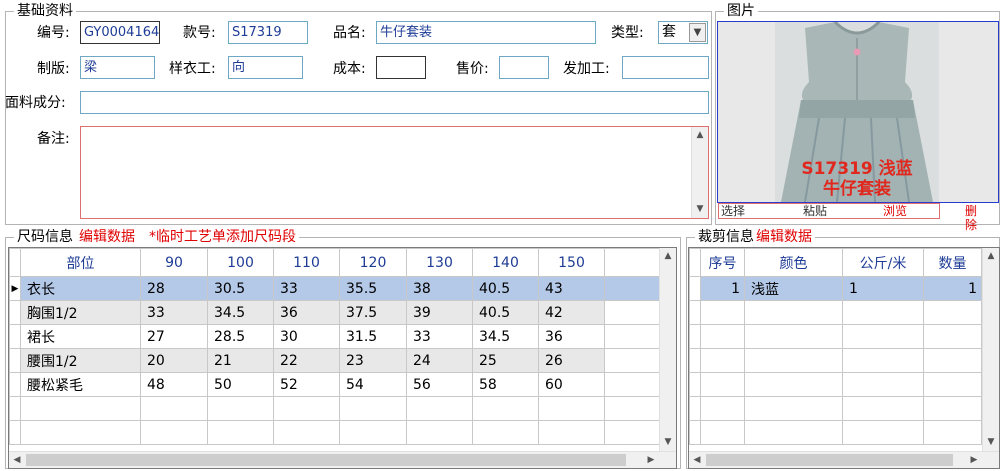 Image resolution: width=1001 pixels, height=471 pixels. What do you see at coordinates (524, 67) in the screenshot?
I see `price-field` at bounding box center [524, 67].